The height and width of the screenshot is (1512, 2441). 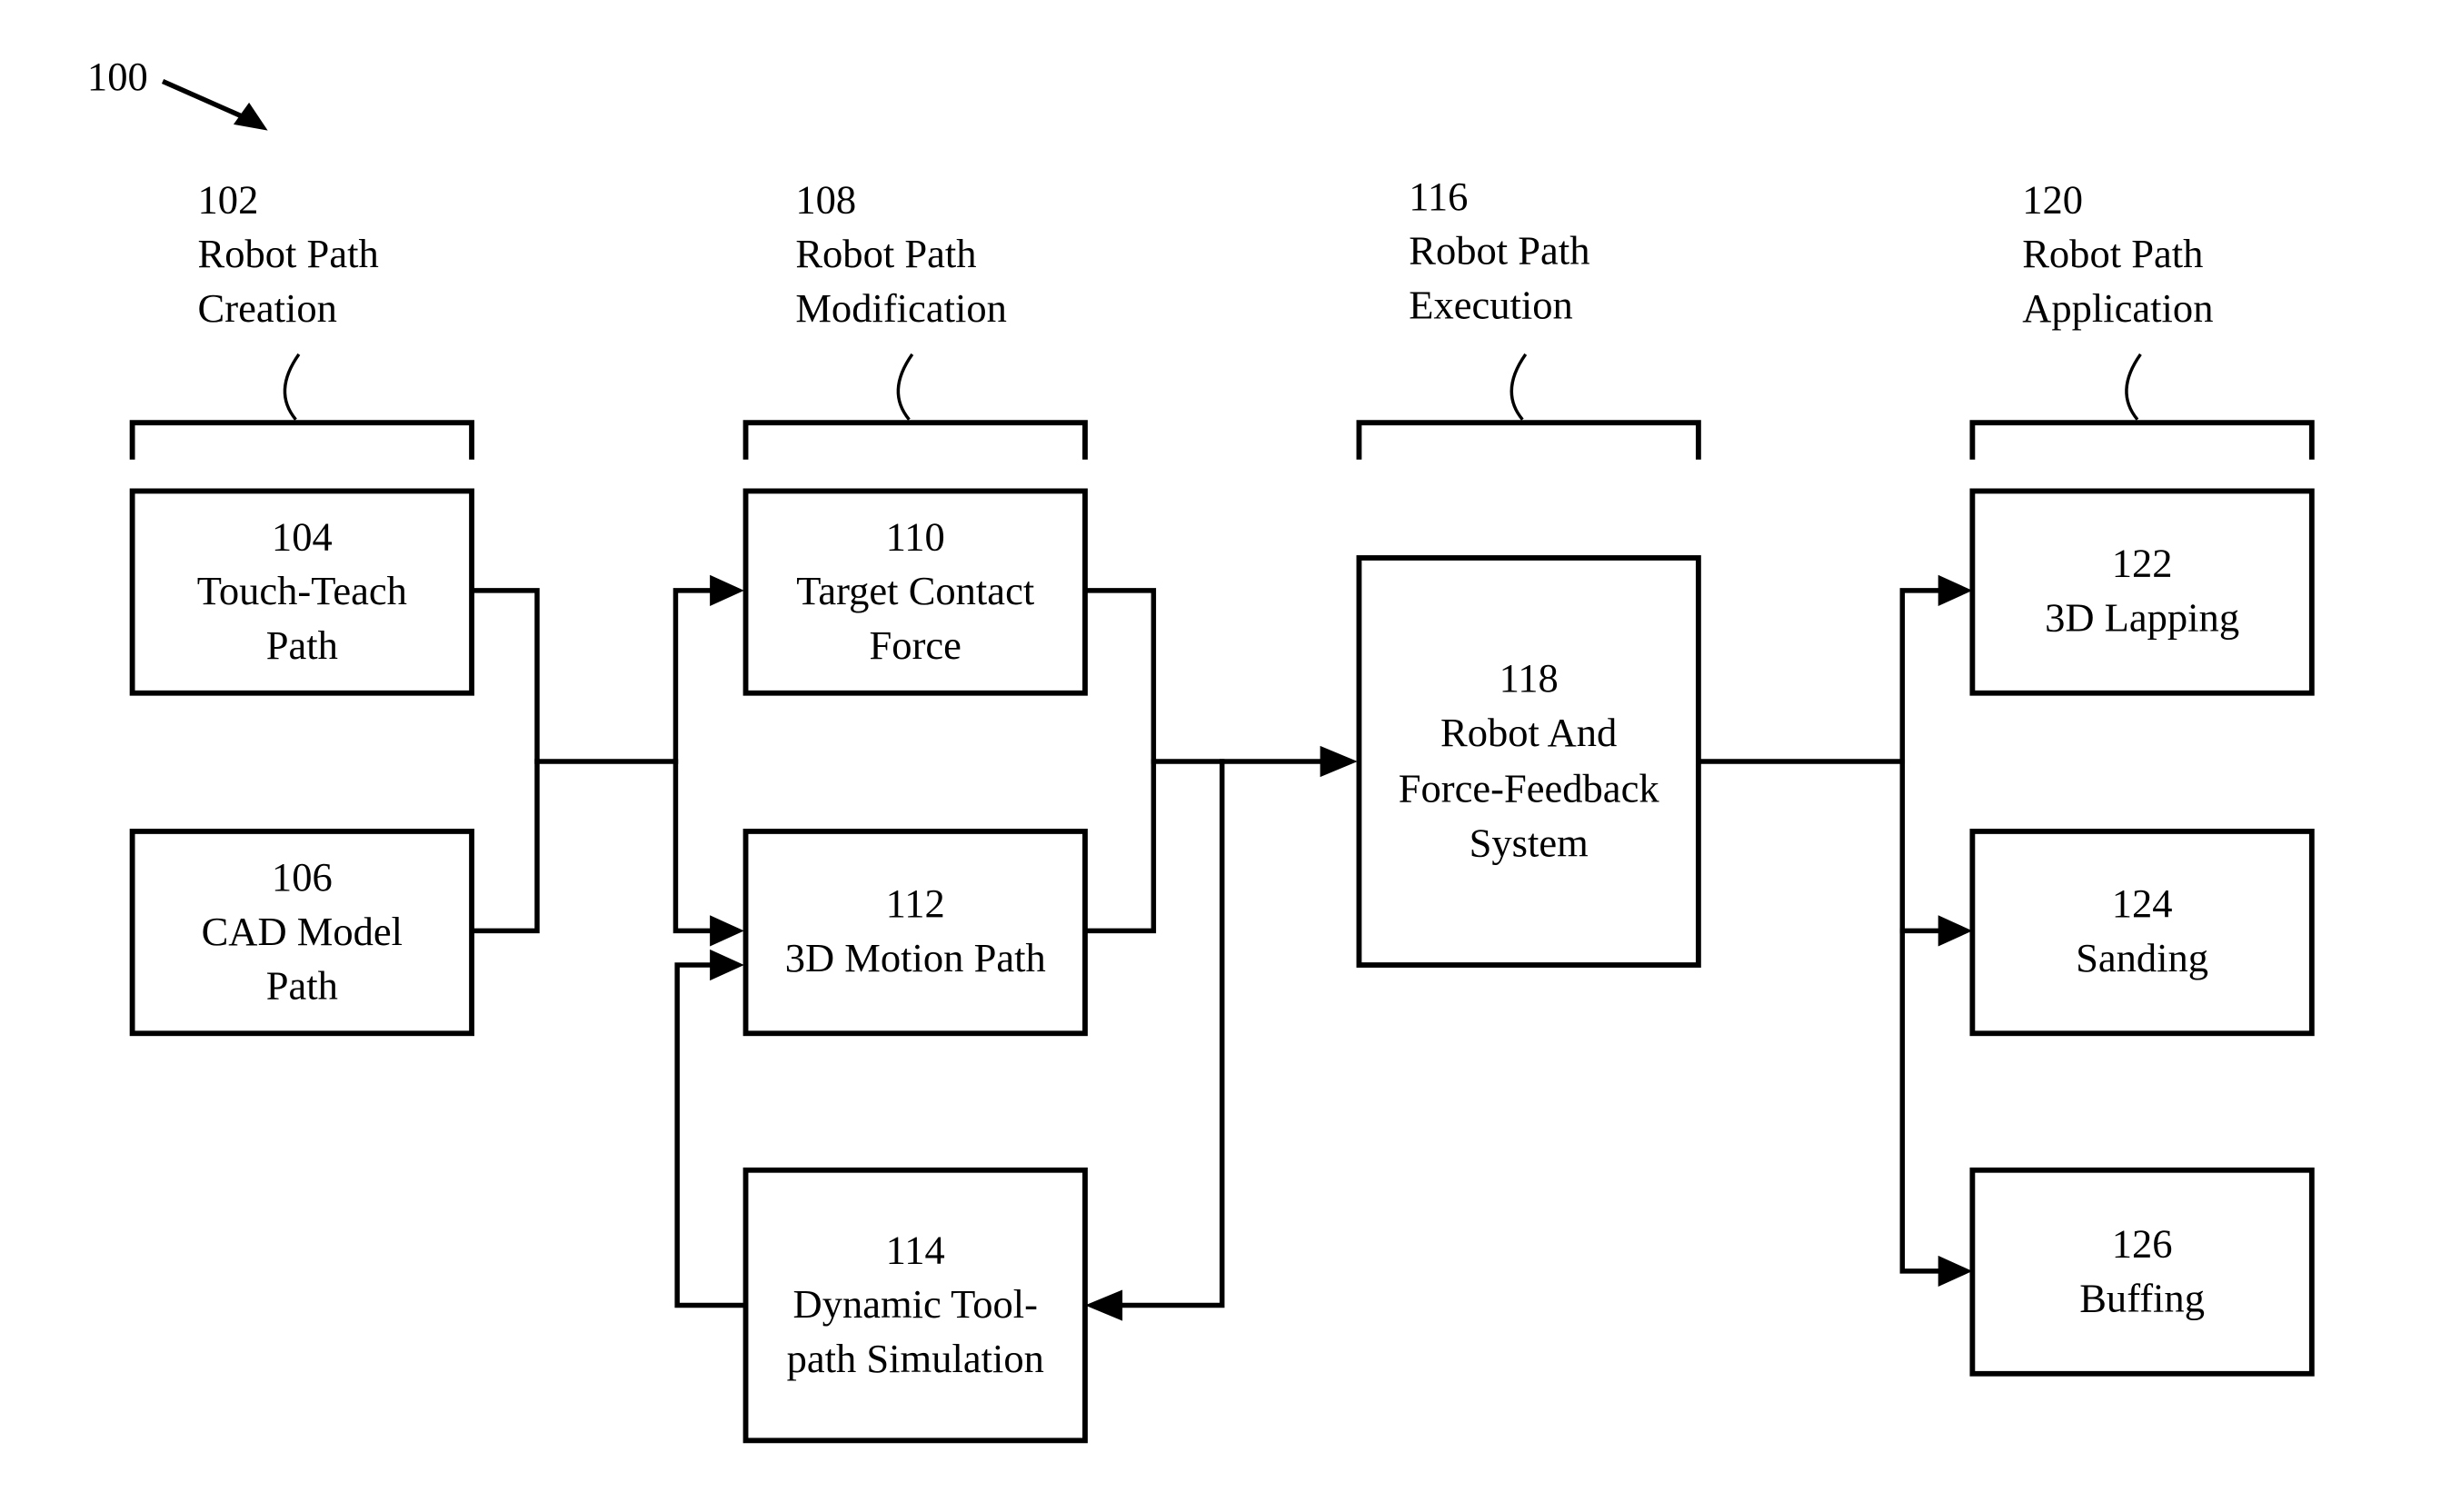 What do you see at coordinates (2053, 199) in the screenshot?
I see `group-ref: 120` at bounding box center [2053, 199].